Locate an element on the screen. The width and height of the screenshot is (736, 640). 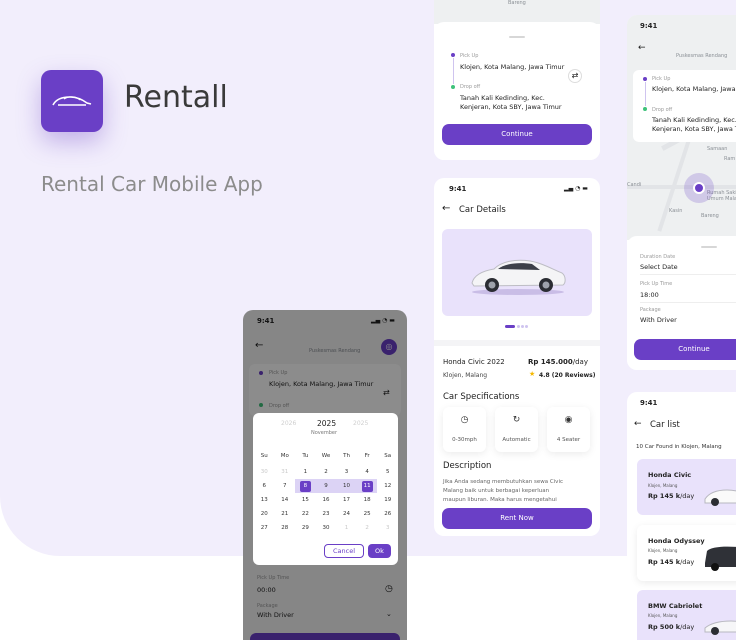
calendar-day: 21 is located at coordinates (285, 514).